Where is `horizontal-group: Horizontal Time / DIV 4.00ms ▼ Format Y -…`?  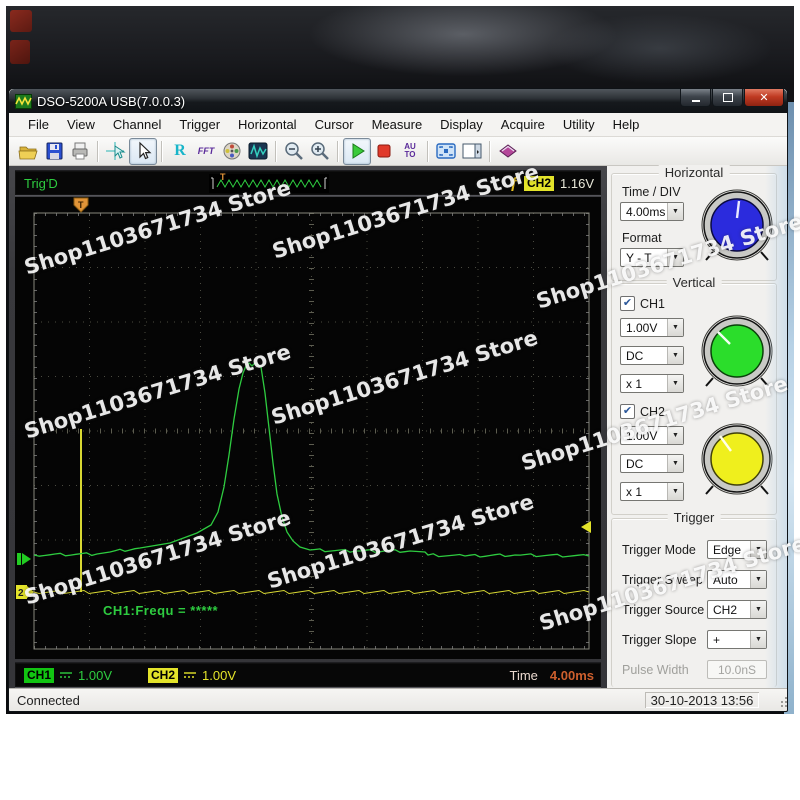
horizontal-group: Horizontal Time / DIV 4.00ms ▼ Format Y -… is located at coordinates (694, 223).